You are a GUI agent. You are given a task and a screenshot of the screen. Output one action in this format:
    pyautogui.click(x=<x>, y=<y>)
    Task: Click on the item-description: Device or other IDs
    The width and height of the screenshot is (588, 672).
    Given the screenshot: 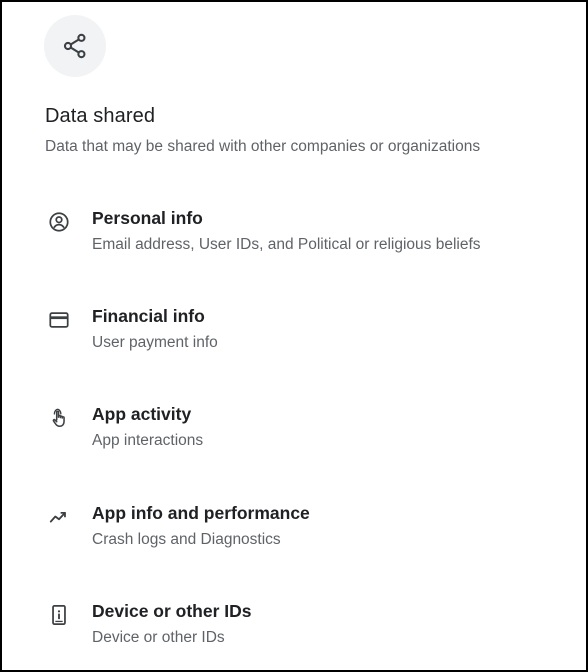 What is the action you would take?
    pyautogui.click(x=158, y=637)
    